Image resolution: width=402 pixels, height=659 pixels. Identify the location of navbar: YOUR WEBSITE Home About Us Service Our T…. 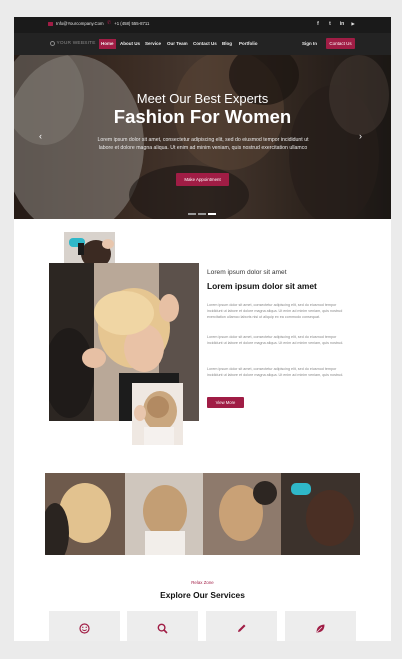
(202, 44).